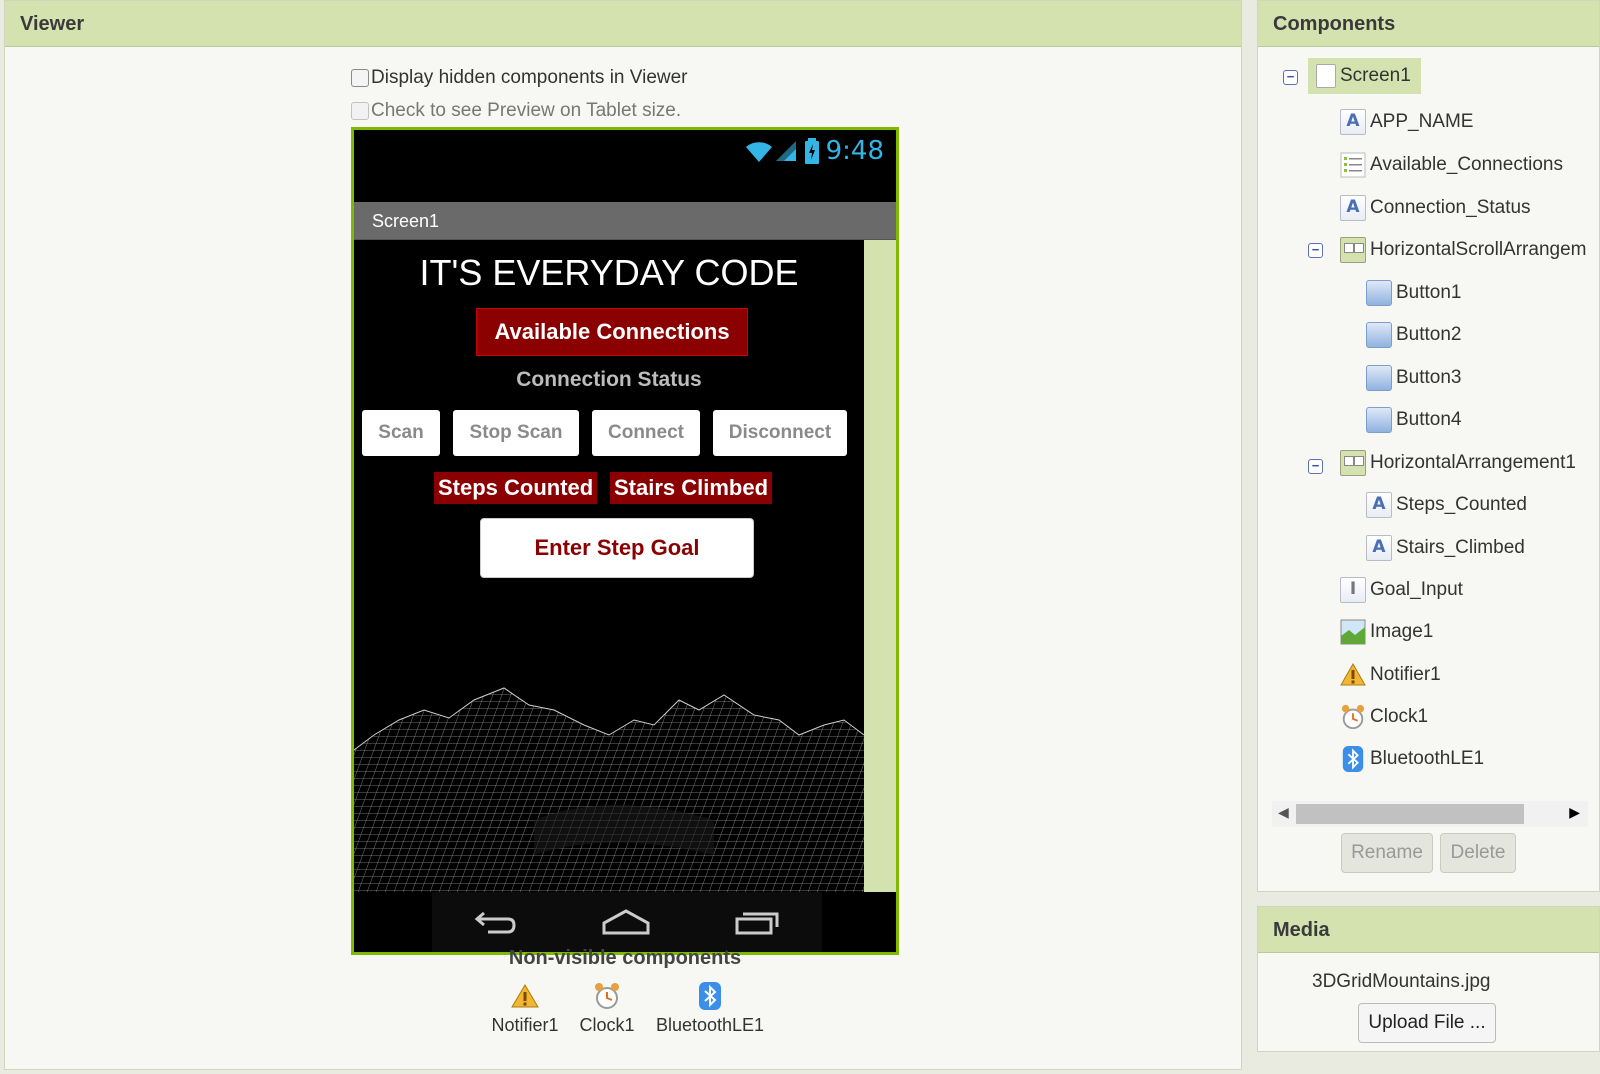  I want to click on tablet-preview-checkbox: Check to see Preview on Tablet size., so click(516, 111).